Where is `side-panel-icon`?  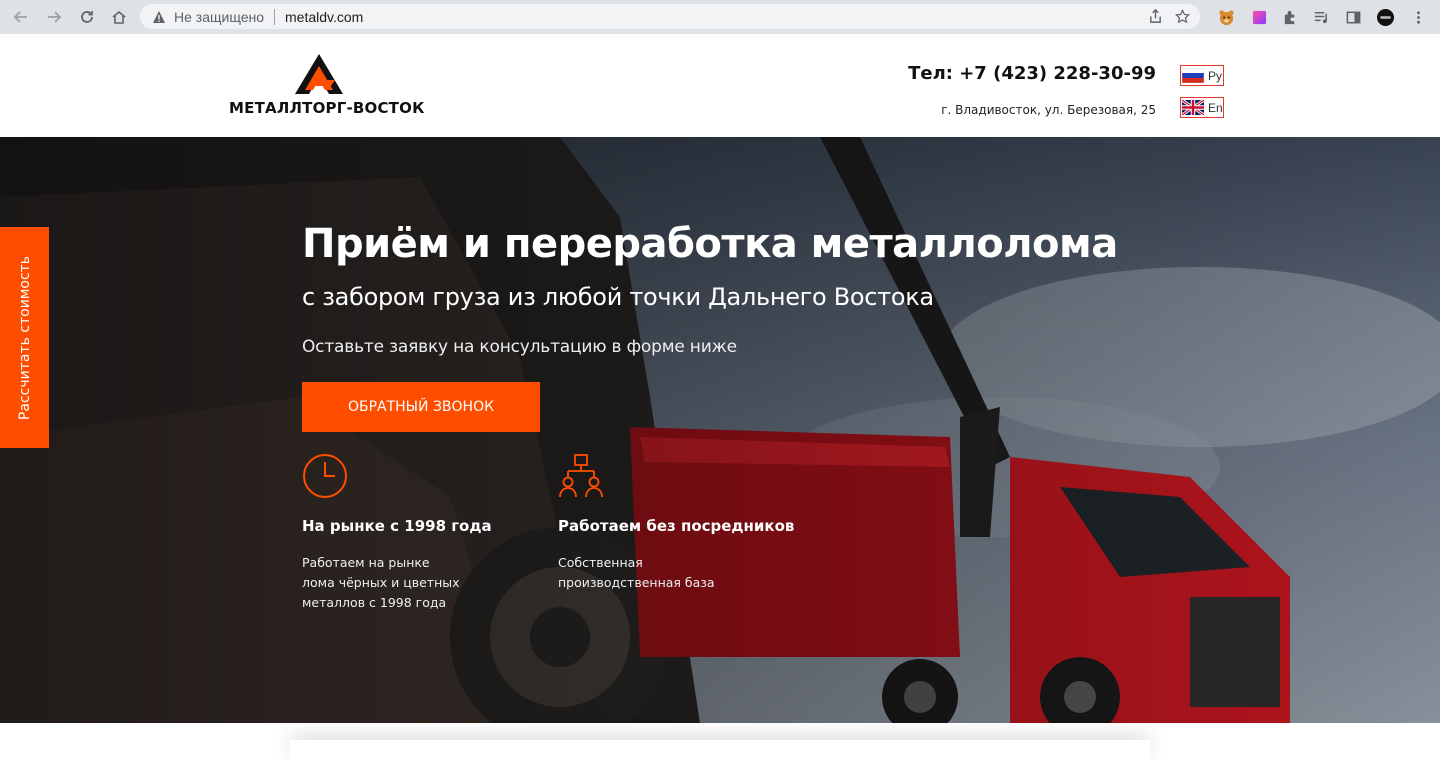
side-panel-icon is located at coordinates (1353, 17).